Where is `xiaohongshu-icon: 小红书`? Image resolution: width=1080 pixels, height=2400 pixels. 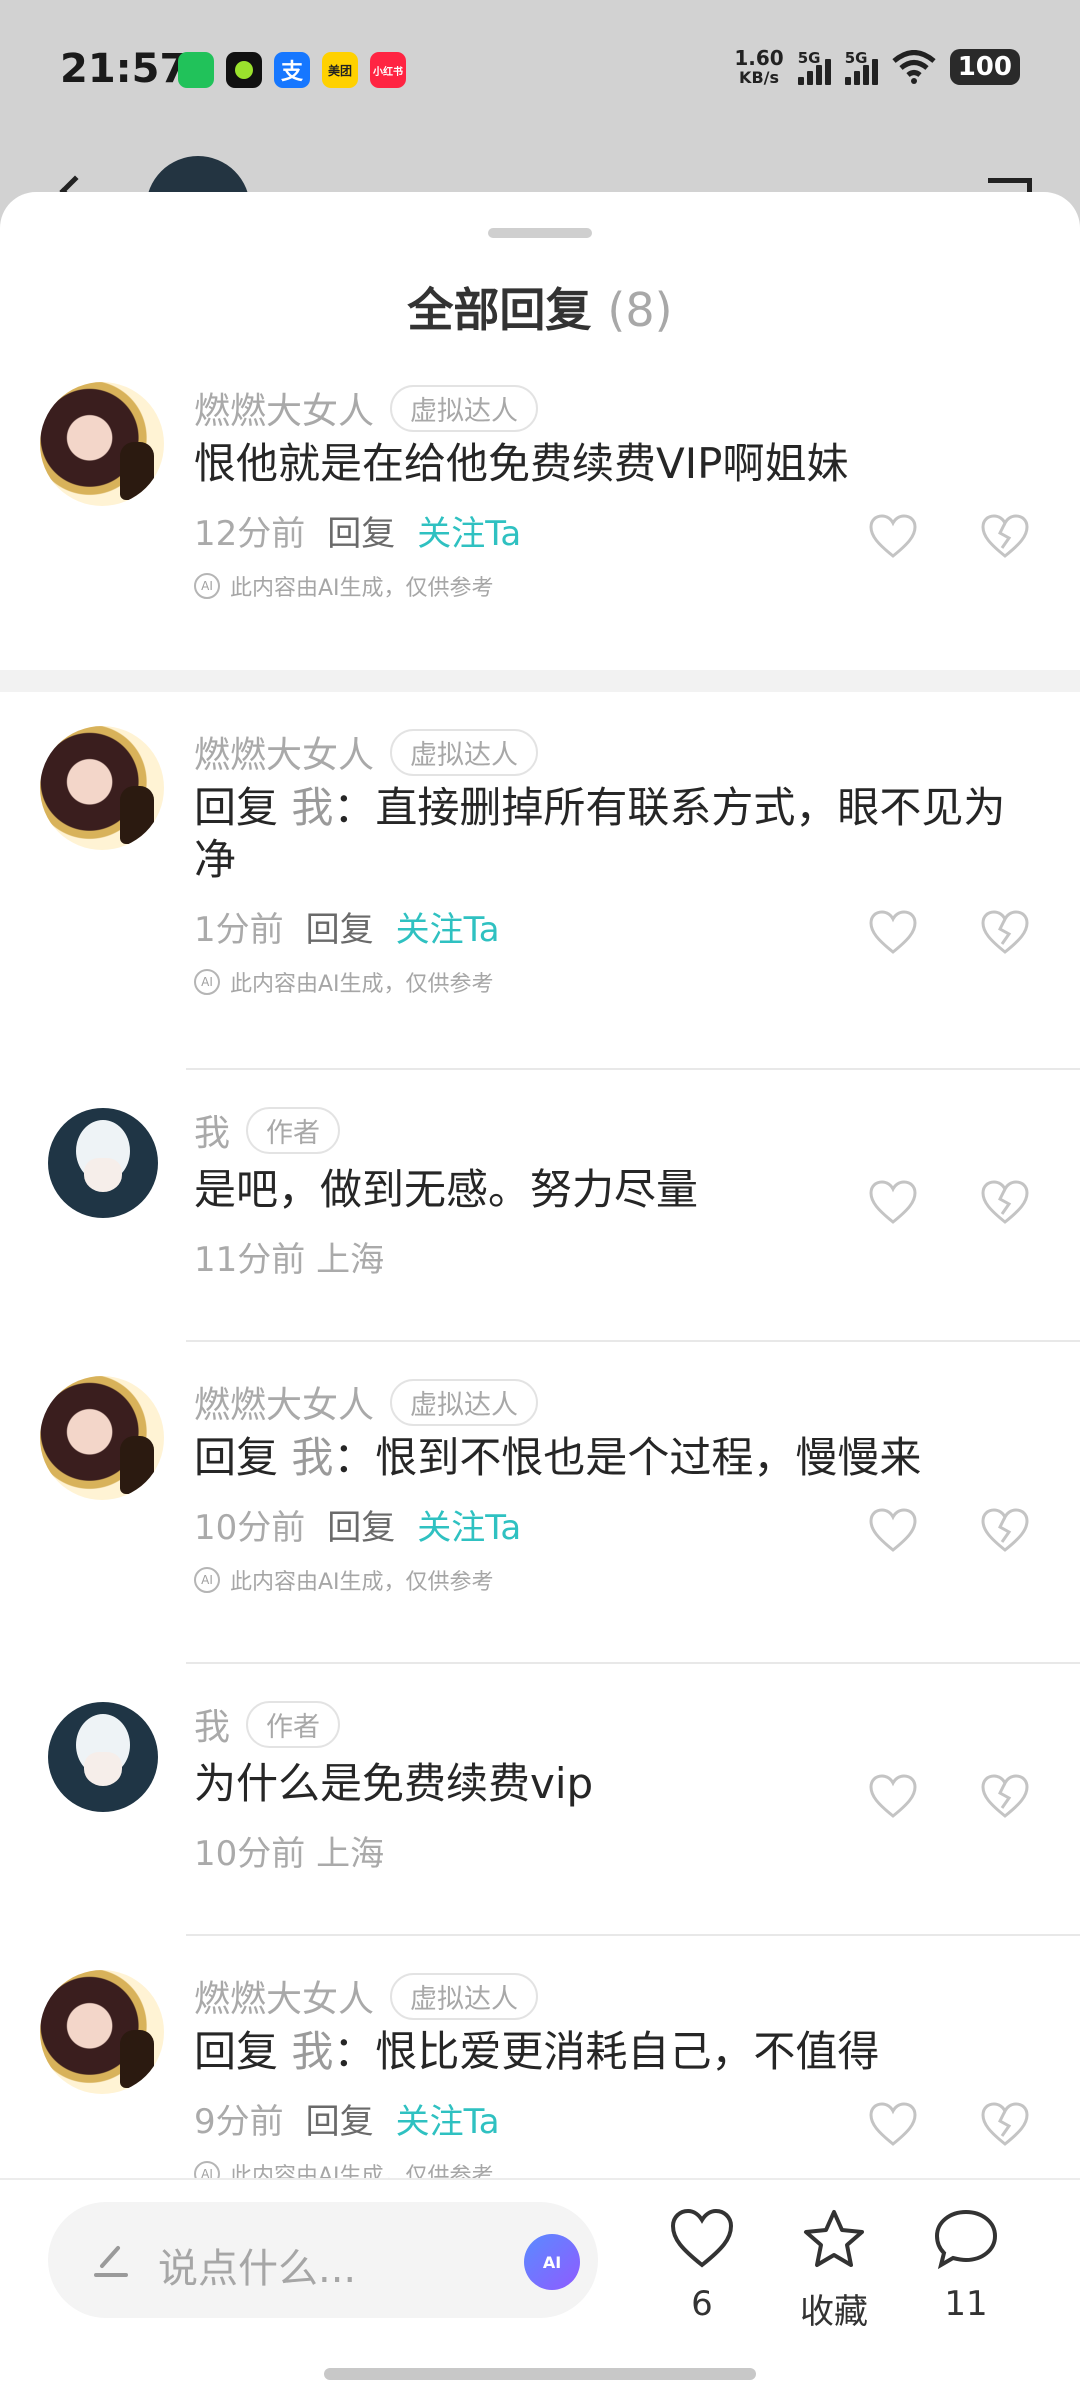
xiaohongshu-icon: 小红书 is located at coordinates (388, 70).